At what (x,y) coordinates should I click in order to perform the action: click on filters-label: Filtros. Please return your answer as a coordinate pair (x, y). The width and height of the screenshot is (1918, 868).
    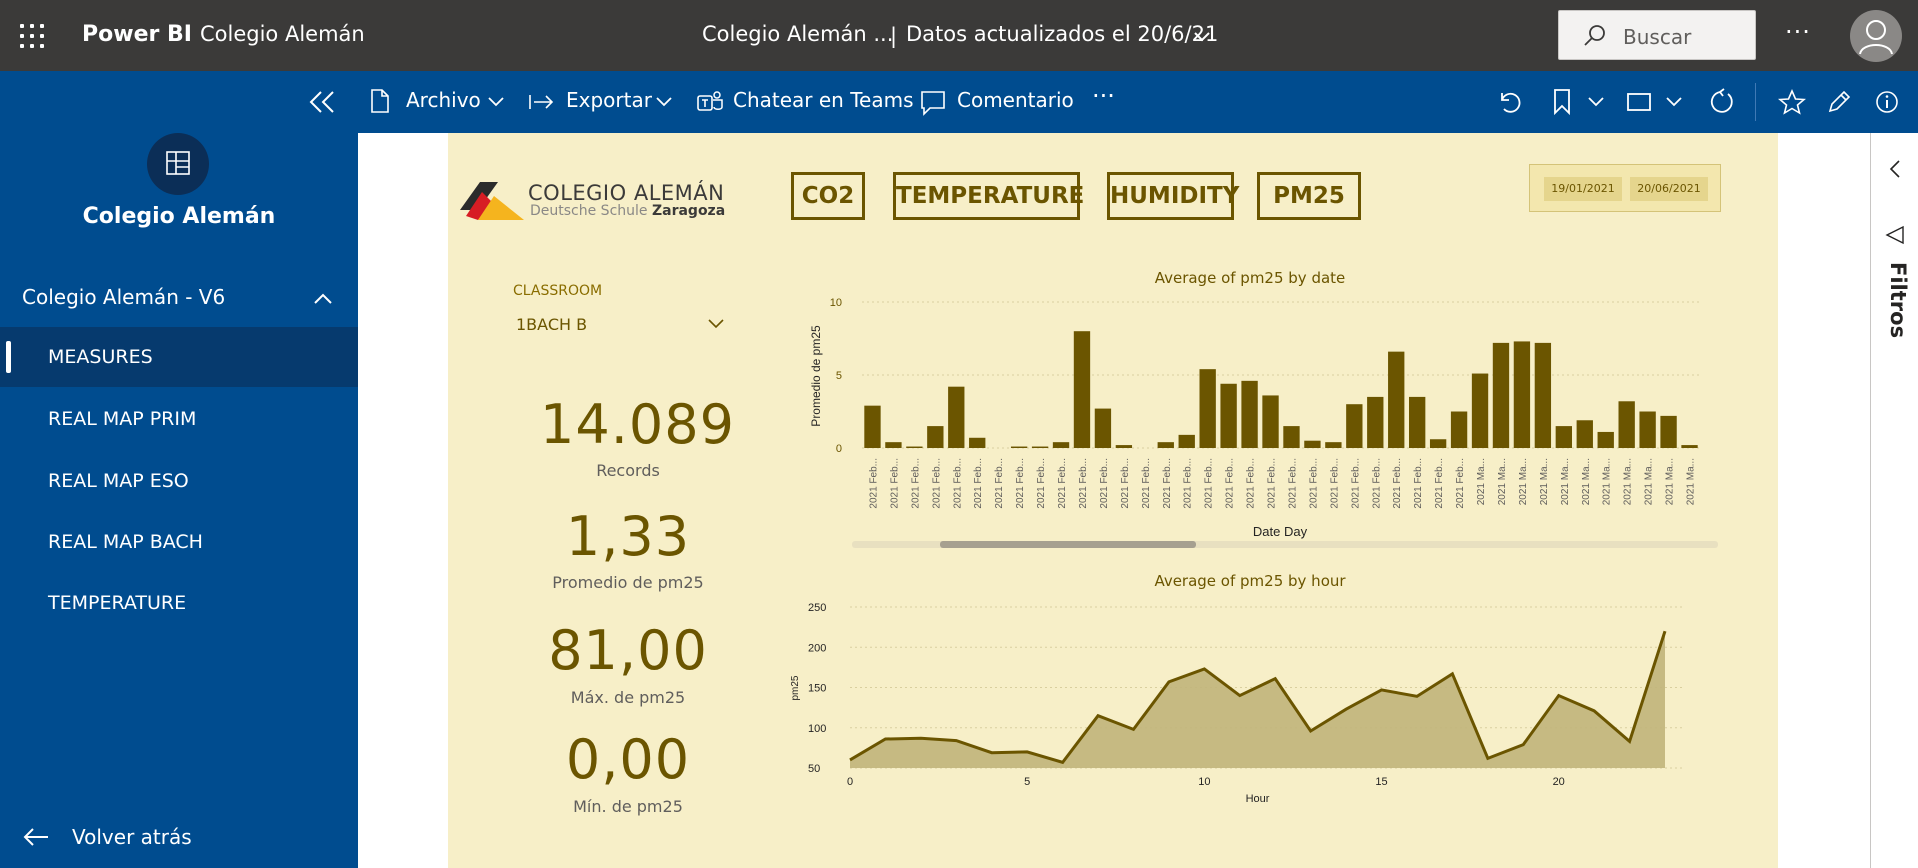
    Looking at the image, I should click on (1893, 300).